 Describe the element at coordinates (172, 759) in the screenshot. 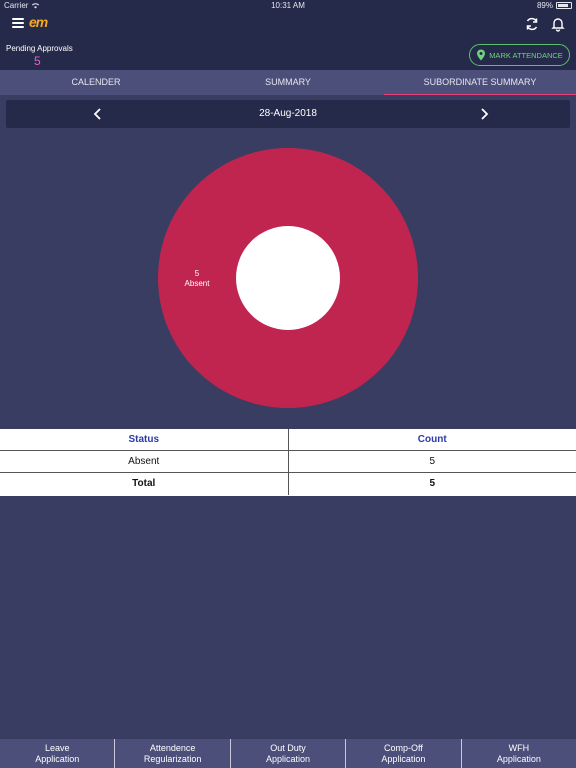

I see `bottom-item-line2: Regularization` at that location.